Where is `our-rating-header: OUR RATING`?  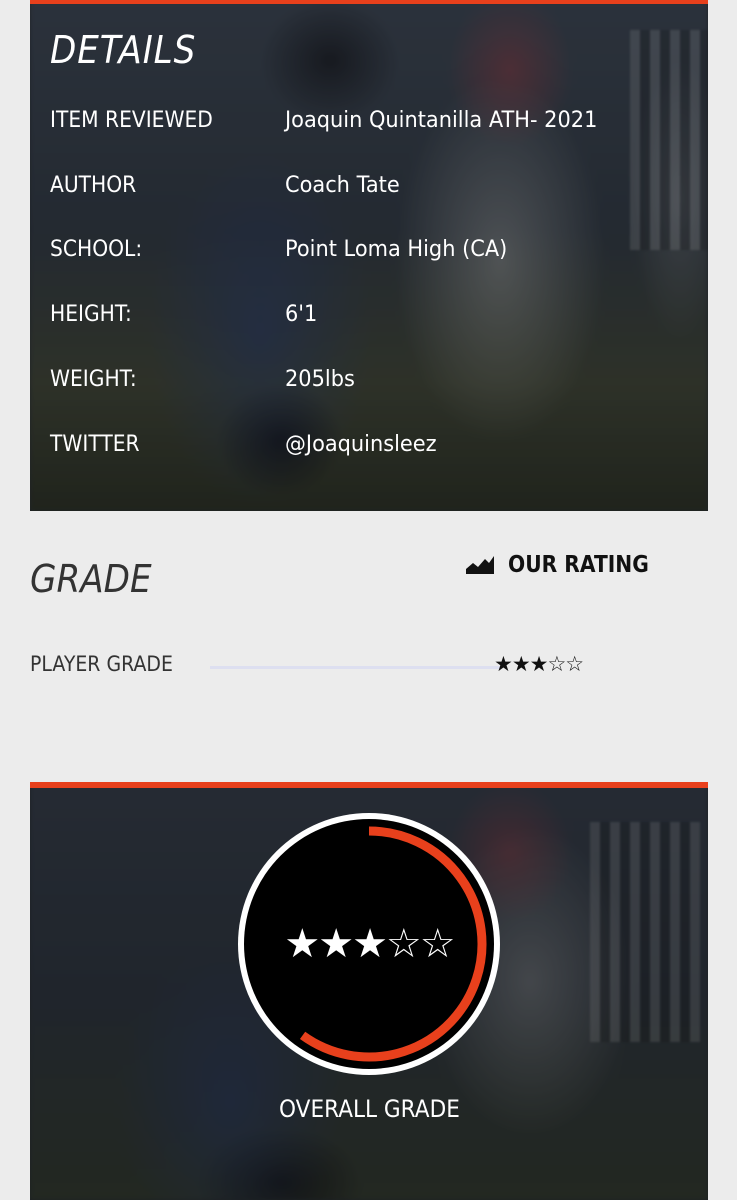
our-rating-header: OUR RATING is located at coordinates (567, 565).